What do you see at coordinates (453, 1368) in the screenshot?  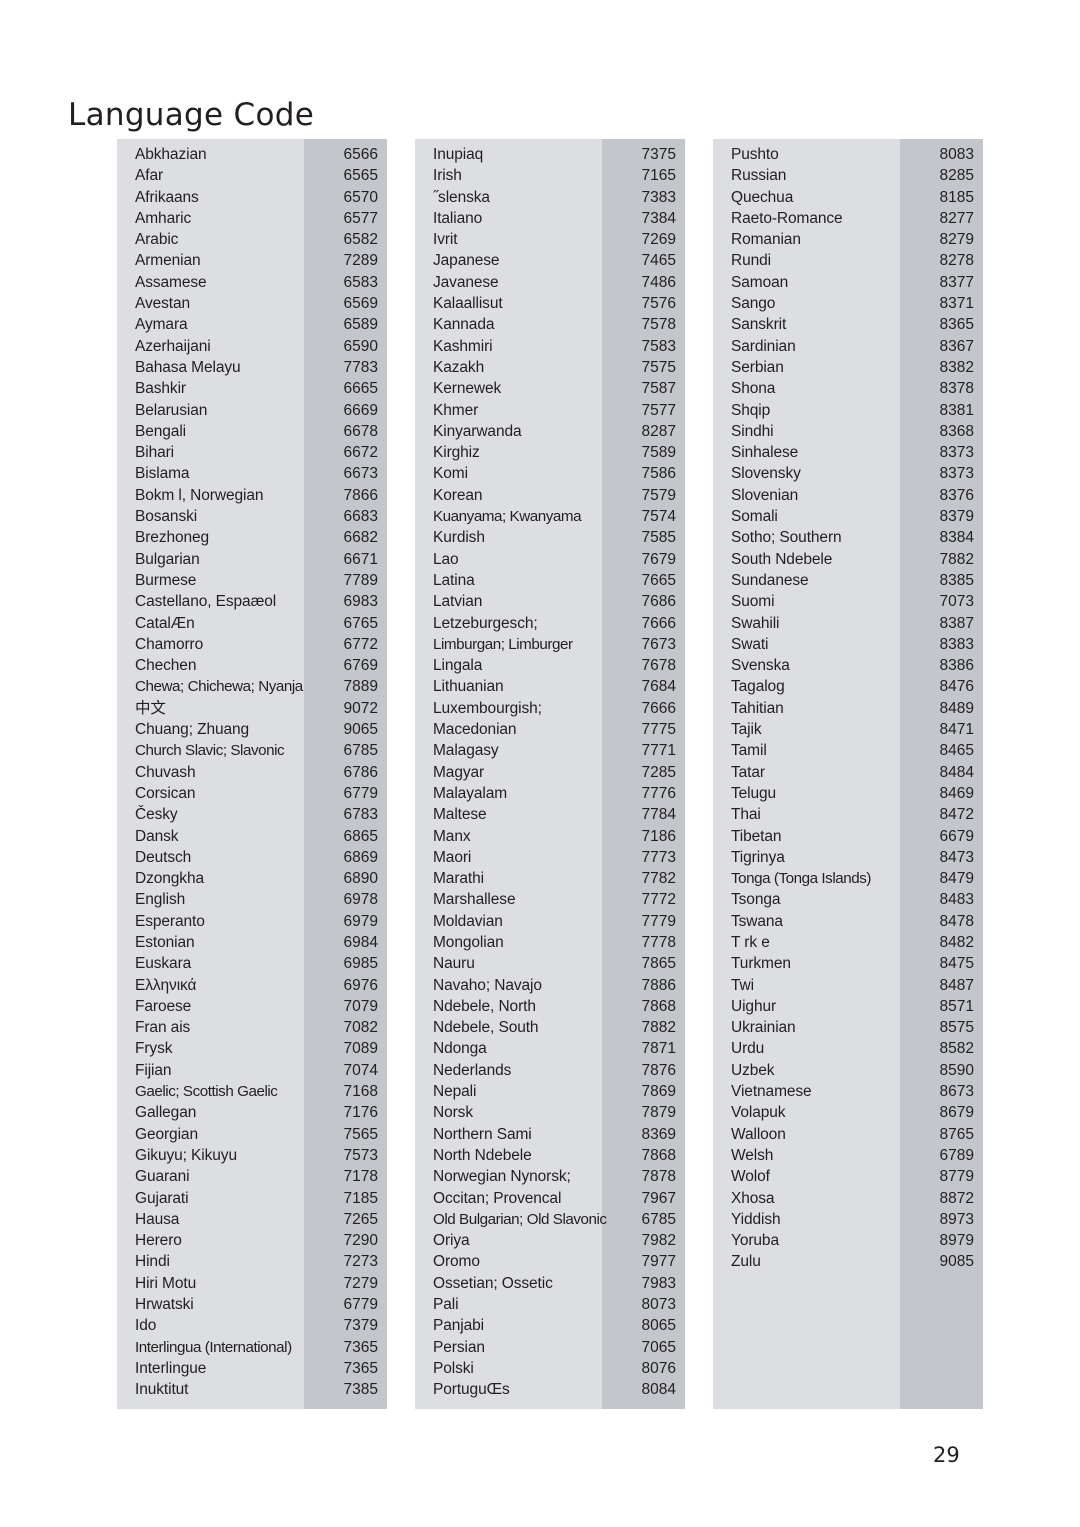 I see `language-name: Polski` at bounding box center [453, 1368].